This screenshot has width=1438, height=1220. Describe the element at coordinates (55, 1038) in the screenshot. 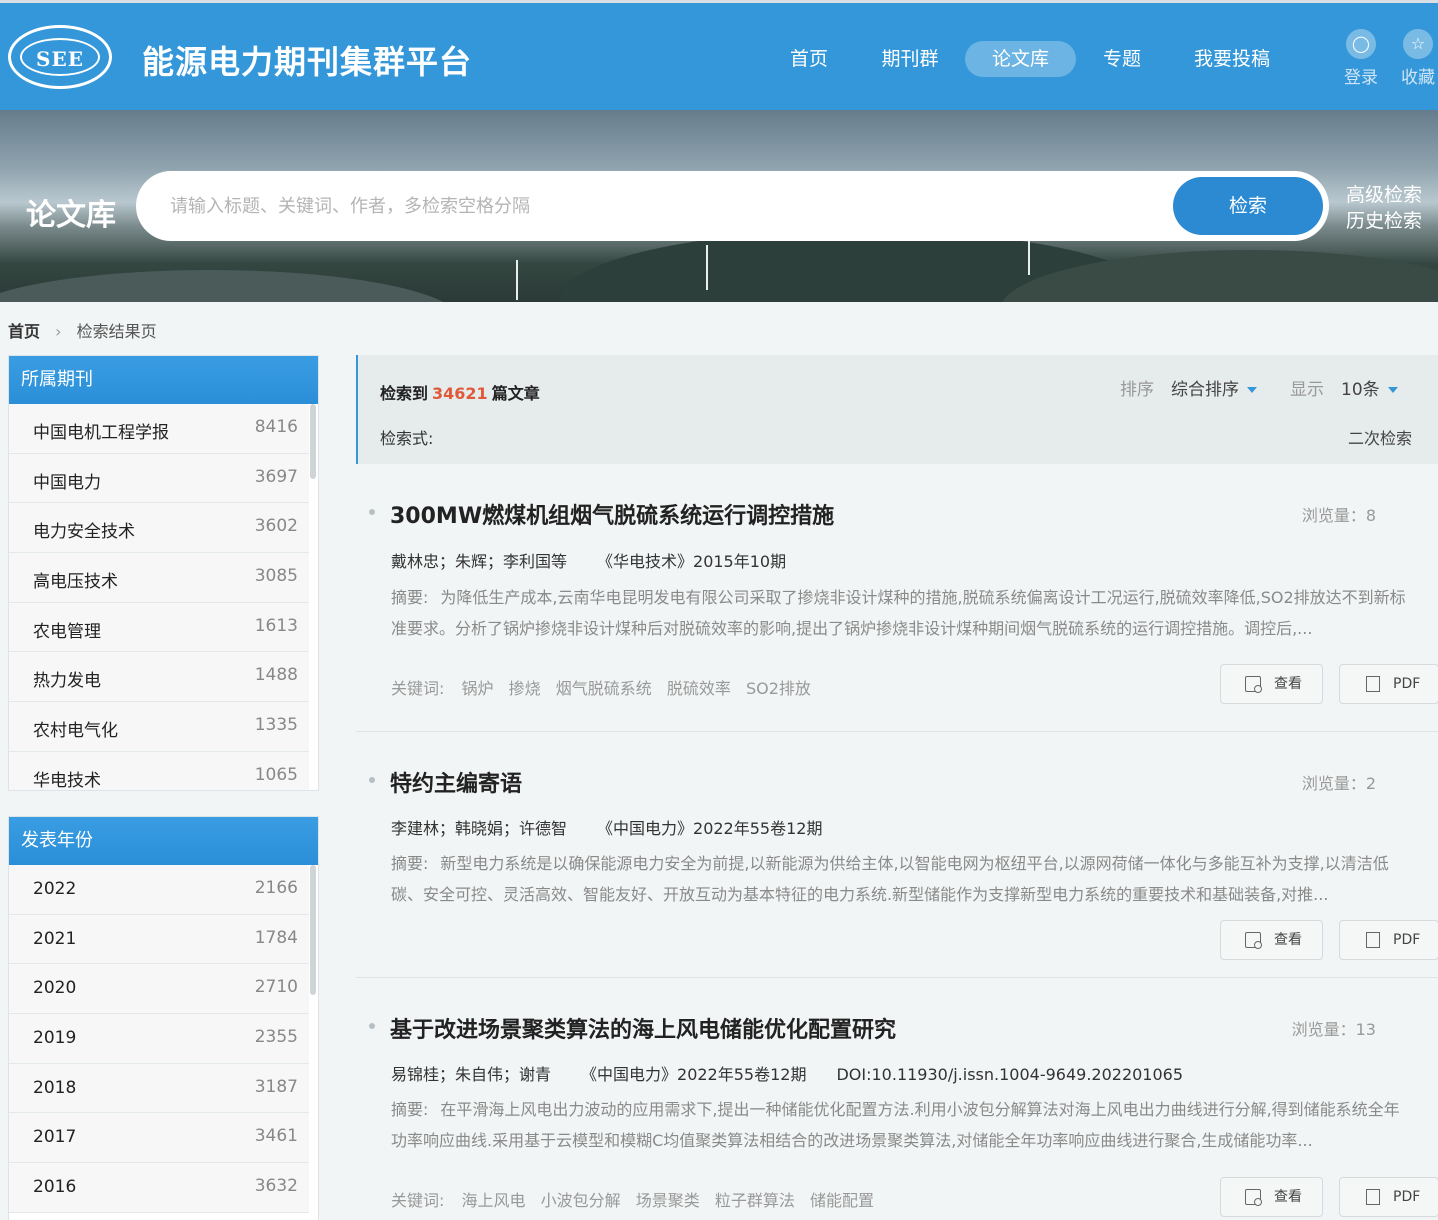

I see `year-name: 2019` at that location.